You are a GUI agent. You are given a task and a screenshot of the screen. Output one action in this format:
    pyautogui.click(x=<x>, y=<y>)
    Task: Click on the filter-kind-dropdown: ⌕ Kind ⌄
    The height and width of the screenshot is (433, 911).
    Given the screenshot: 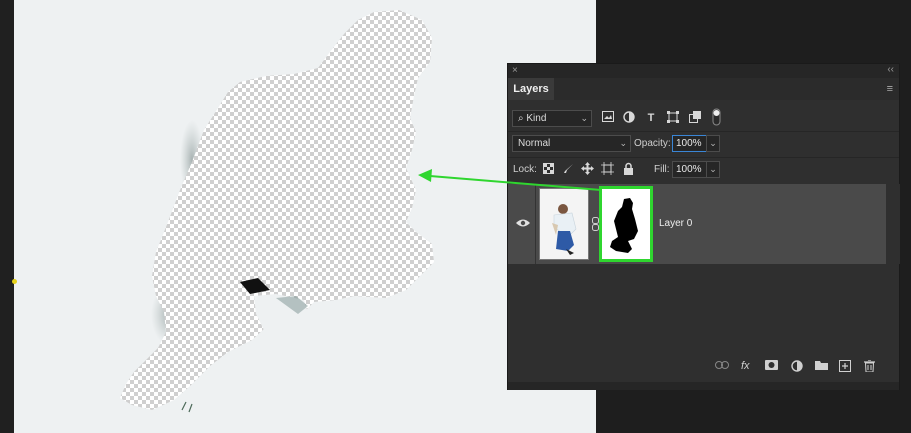 What is the action you would take?
    pyautogui.click(x=552, y=118)
    